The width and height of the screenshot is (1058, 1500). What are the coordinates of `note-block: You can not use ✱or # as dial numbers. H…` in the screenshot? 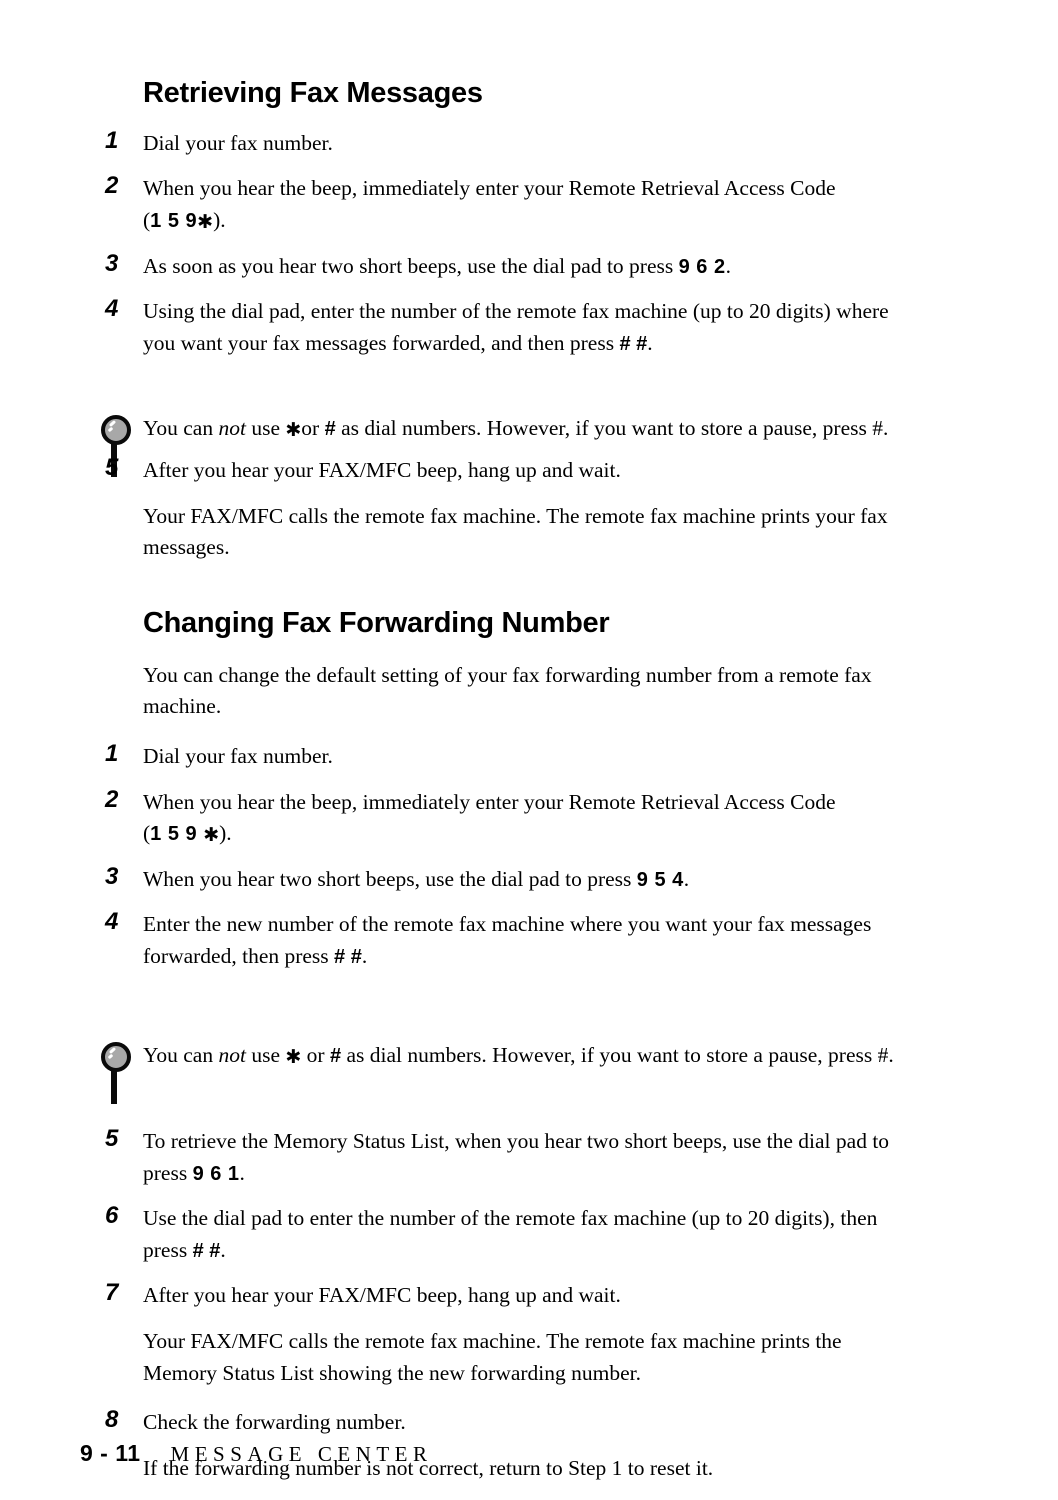 It's located at (508, 445).